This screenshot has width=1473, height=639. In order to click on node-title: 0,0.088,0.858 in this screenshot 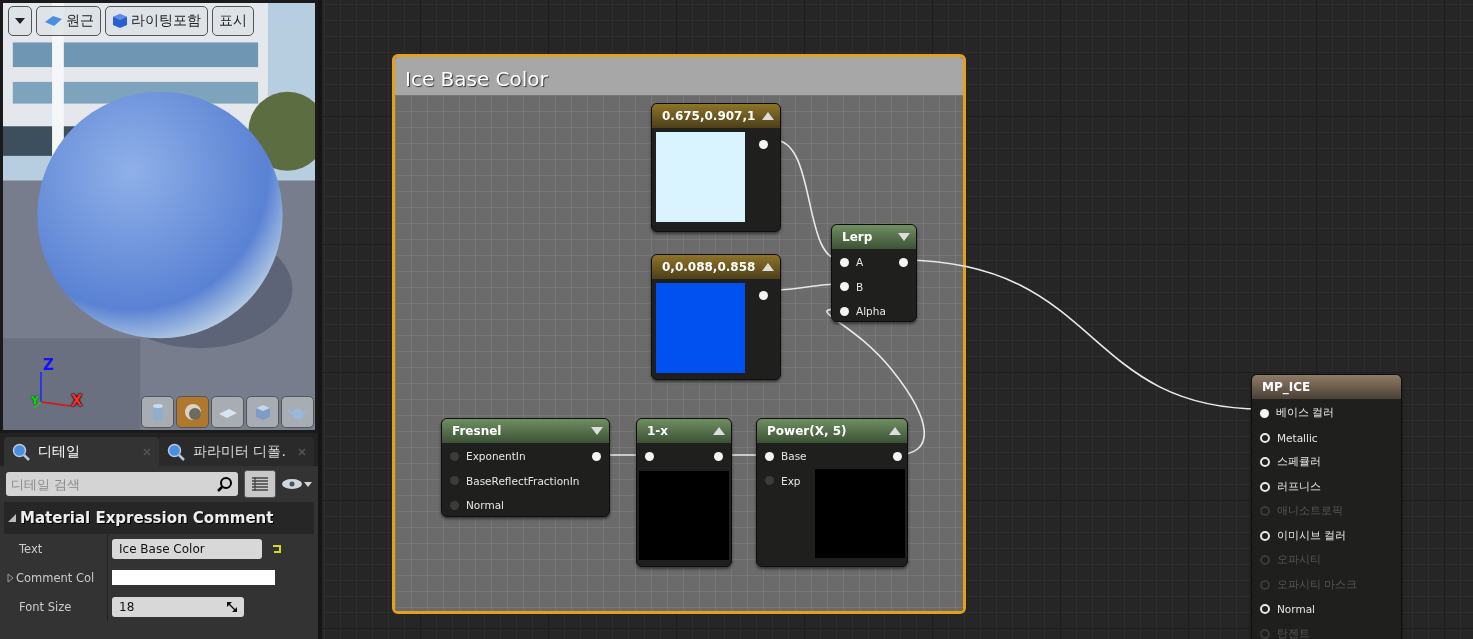, I will do `click(709, 267)`.